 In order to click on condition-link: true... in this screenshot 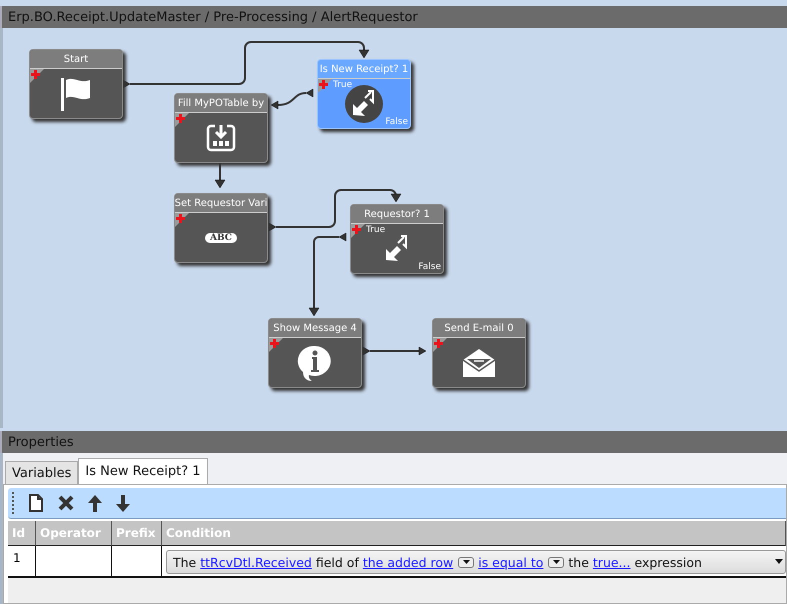, I will do `click(611, 562)`.